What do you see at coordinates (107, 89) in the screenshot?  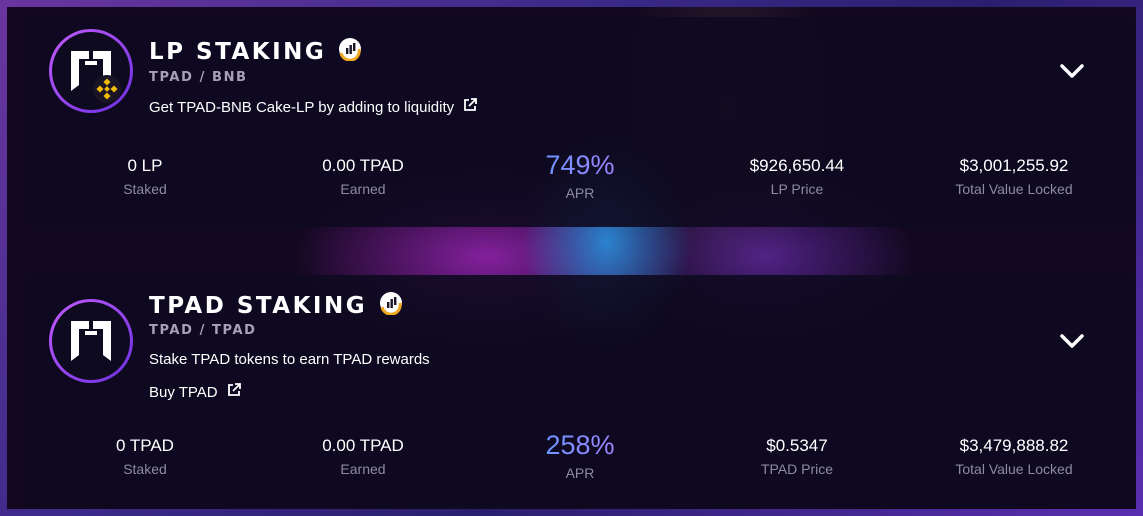 I see `bnb-icon` at bounding box center [107, 89].